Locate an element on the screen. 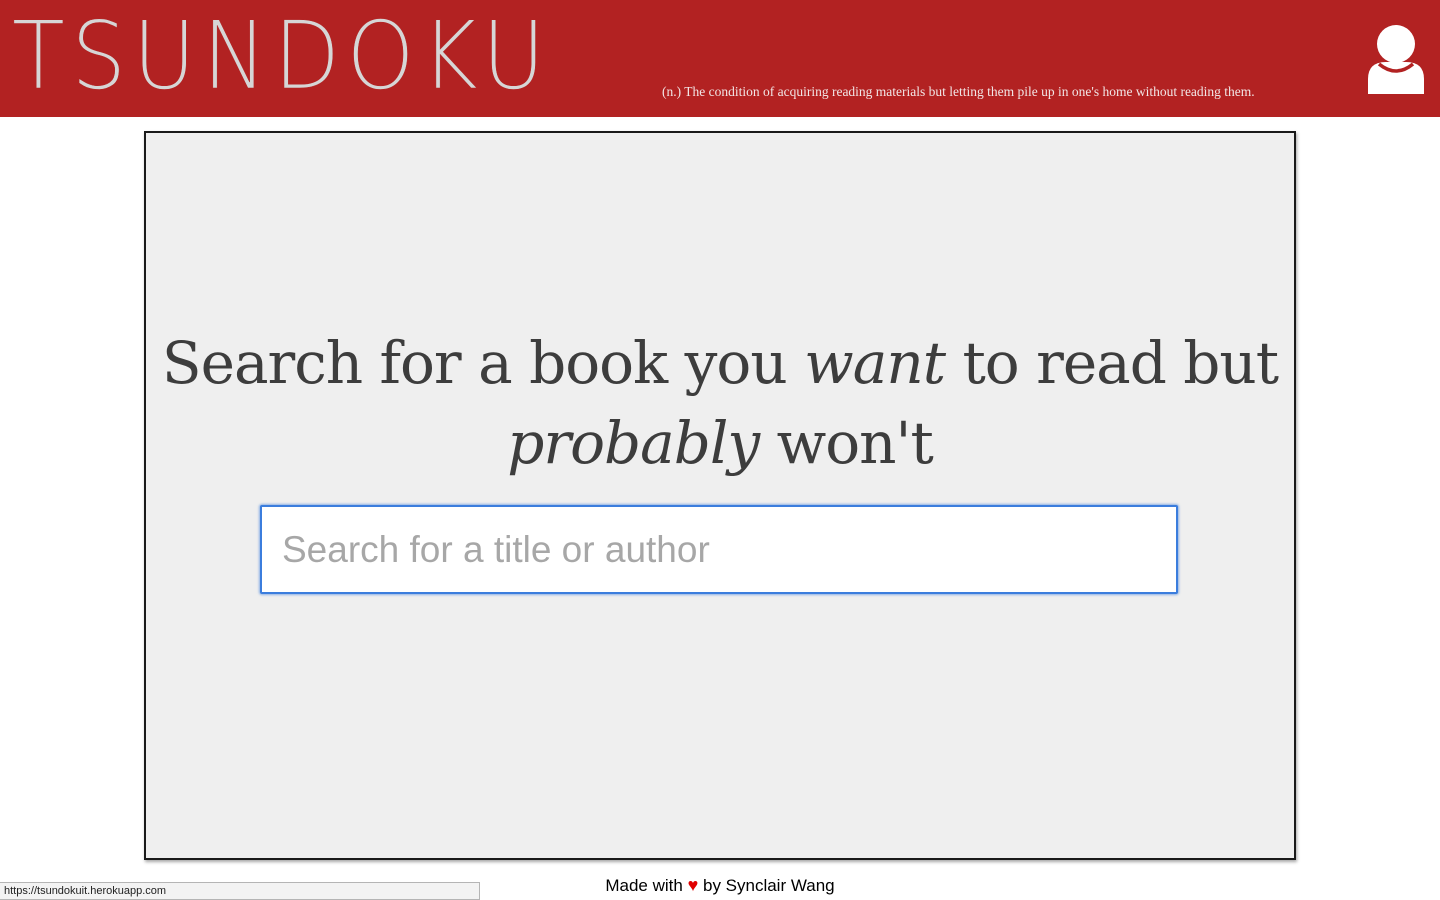 The width and height of the screenshot is (1440, 900). headline-text-2: to read but is located at coordinates (1112, 363).